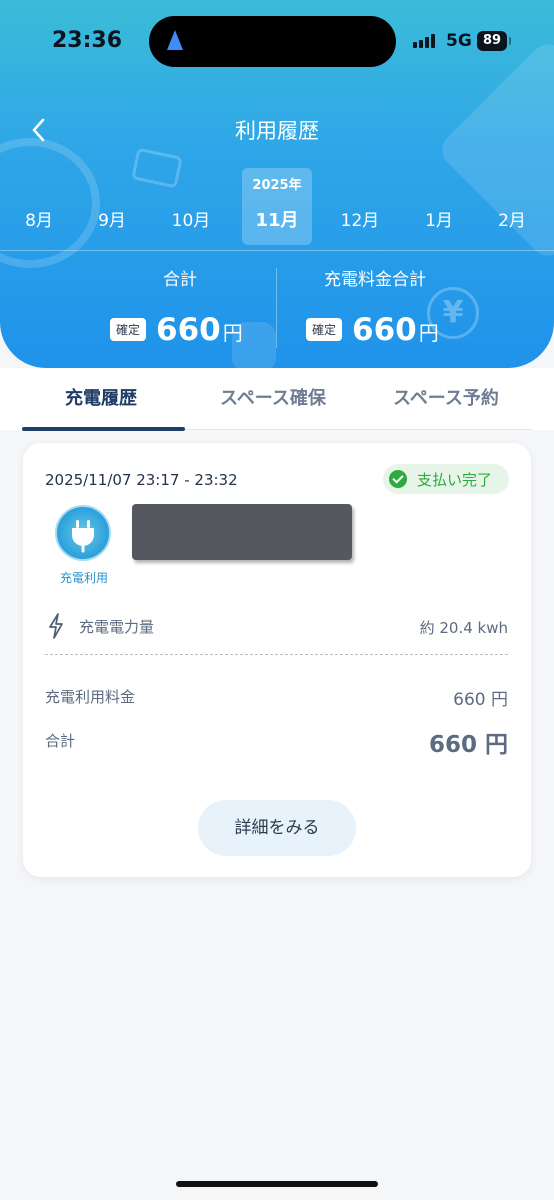 This screenshot has height=1200, width=554. What do you see at coordinates (242, 532) in the screenshot?
I see `redacted-station-info` at bounding box center [242, 532].